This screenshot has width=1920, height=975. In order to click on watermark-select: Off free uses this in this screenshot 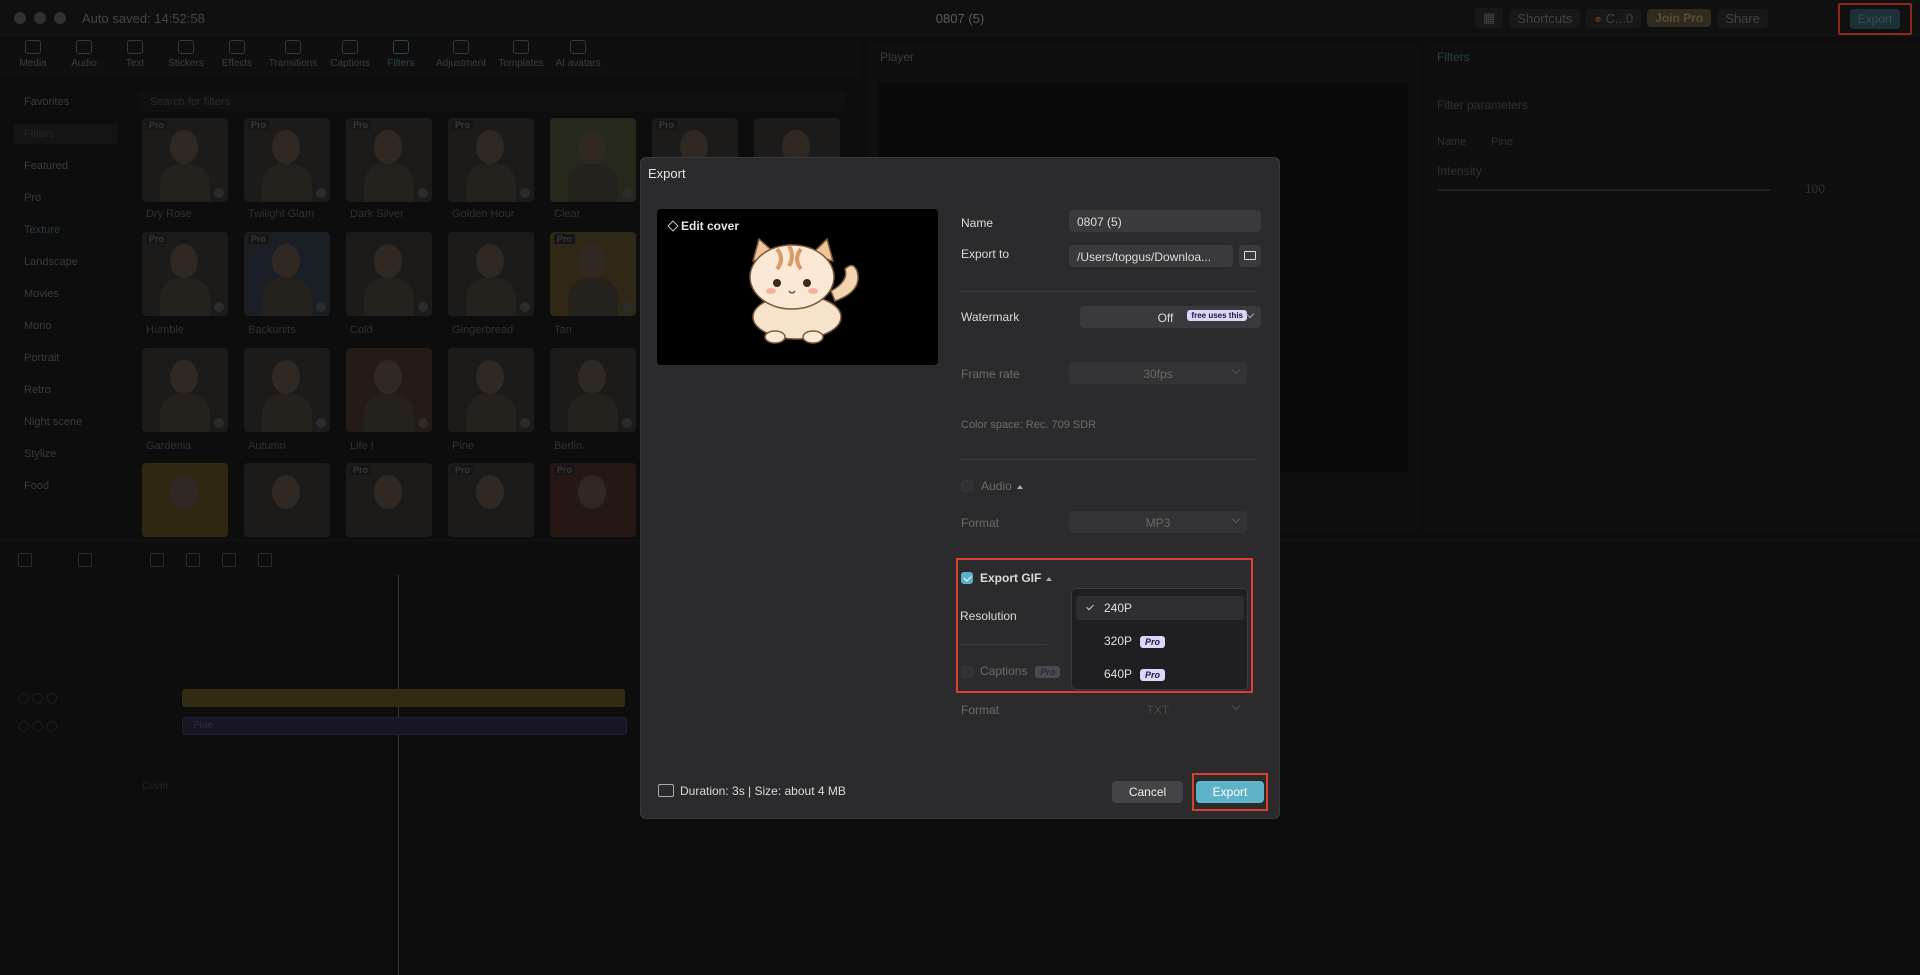, I will do `click(1170, 317)`.